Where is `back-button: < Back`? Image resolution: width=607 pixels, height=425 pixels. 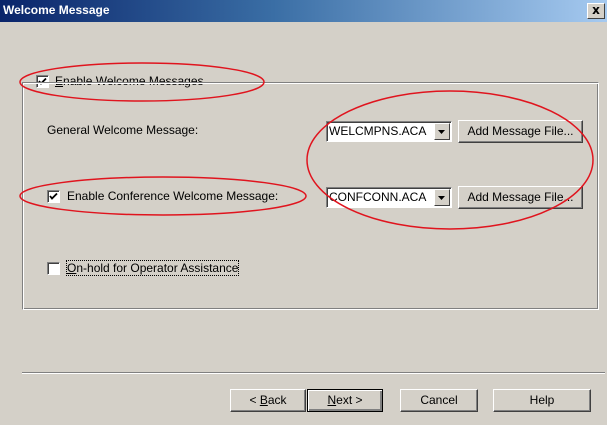 back-button: < Back is located at coordinates (268, 400).